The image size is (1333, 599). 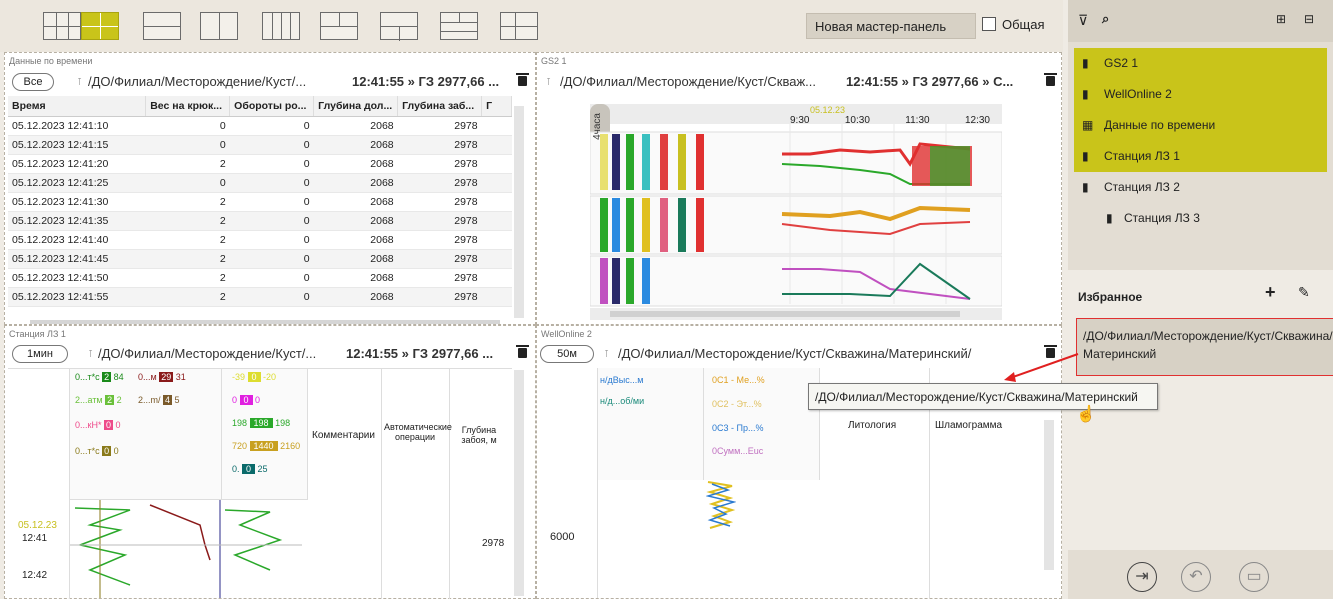 What do you see at coordinates (265, 322) in the screenshot?
I see `table-hscrollbar` at bounding box center [265, 322].